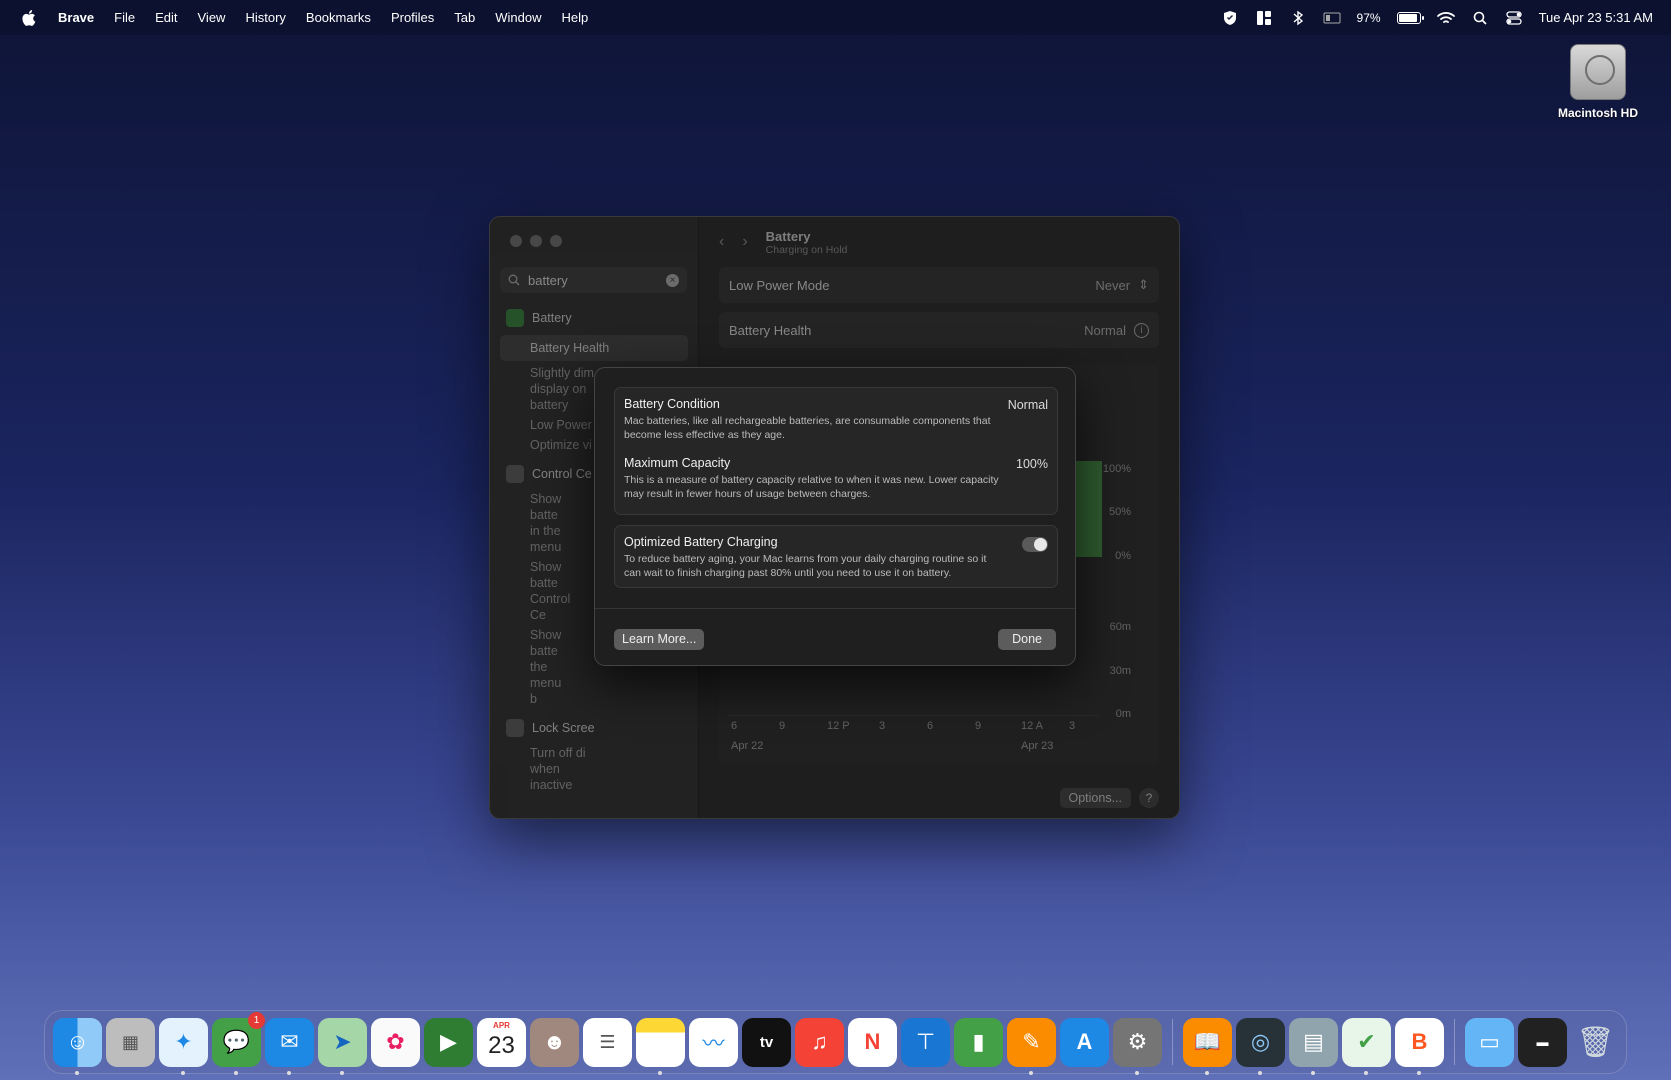  What do you see at coordinates (1143, 284) in the screenshot?
I see `updown-chevron-icon: ⇕` at bounding box center [1143, 284].